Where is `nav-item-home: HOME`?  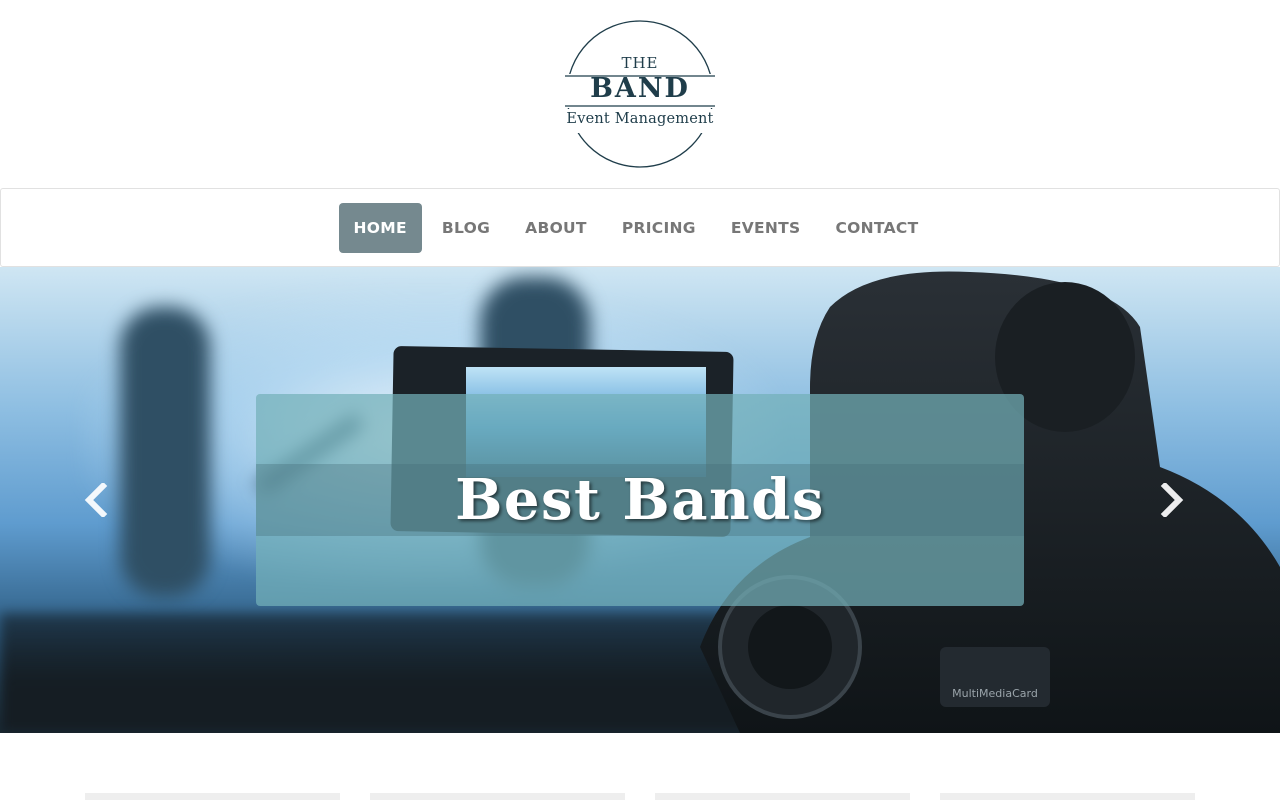
nav-item-home: HOME is located at coordinates (380, 227).